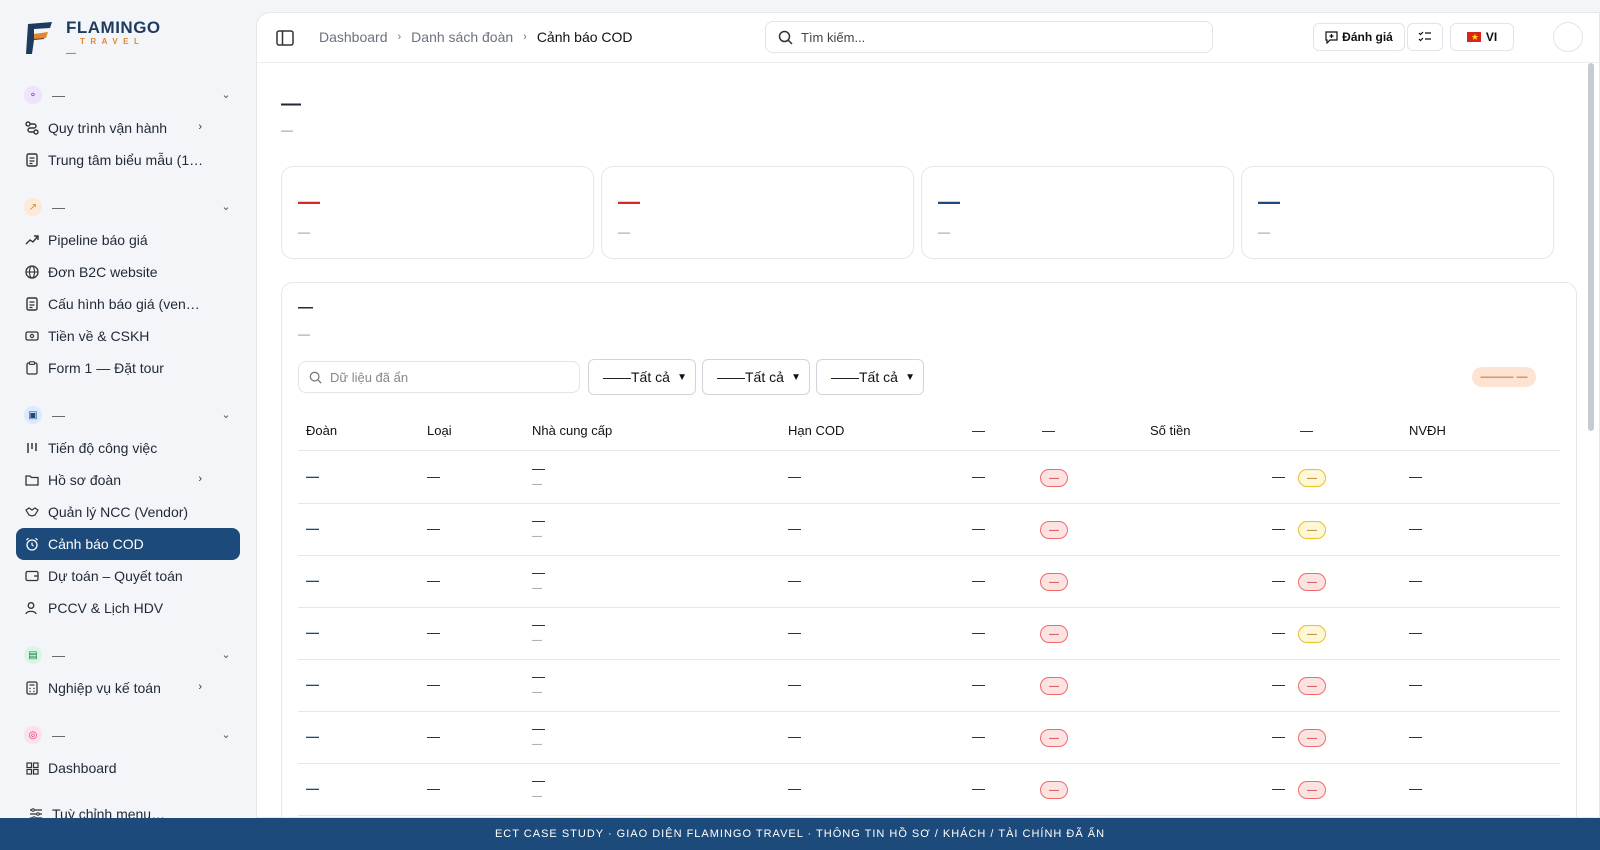 The width and height of the screenshot is (1600, 850). What do you see at coordinates (128, 240) in the screenshot?
I see `sidebar-item-pipeline: Pipeline báo giá` at bounding box center [128, 240].